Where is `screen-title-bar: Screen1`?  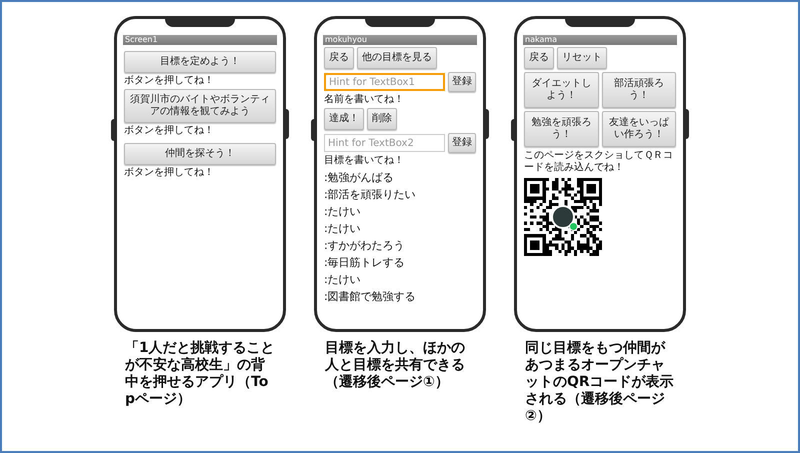
screen-title-bar: Screen1 is located at coordinates (200, 40).